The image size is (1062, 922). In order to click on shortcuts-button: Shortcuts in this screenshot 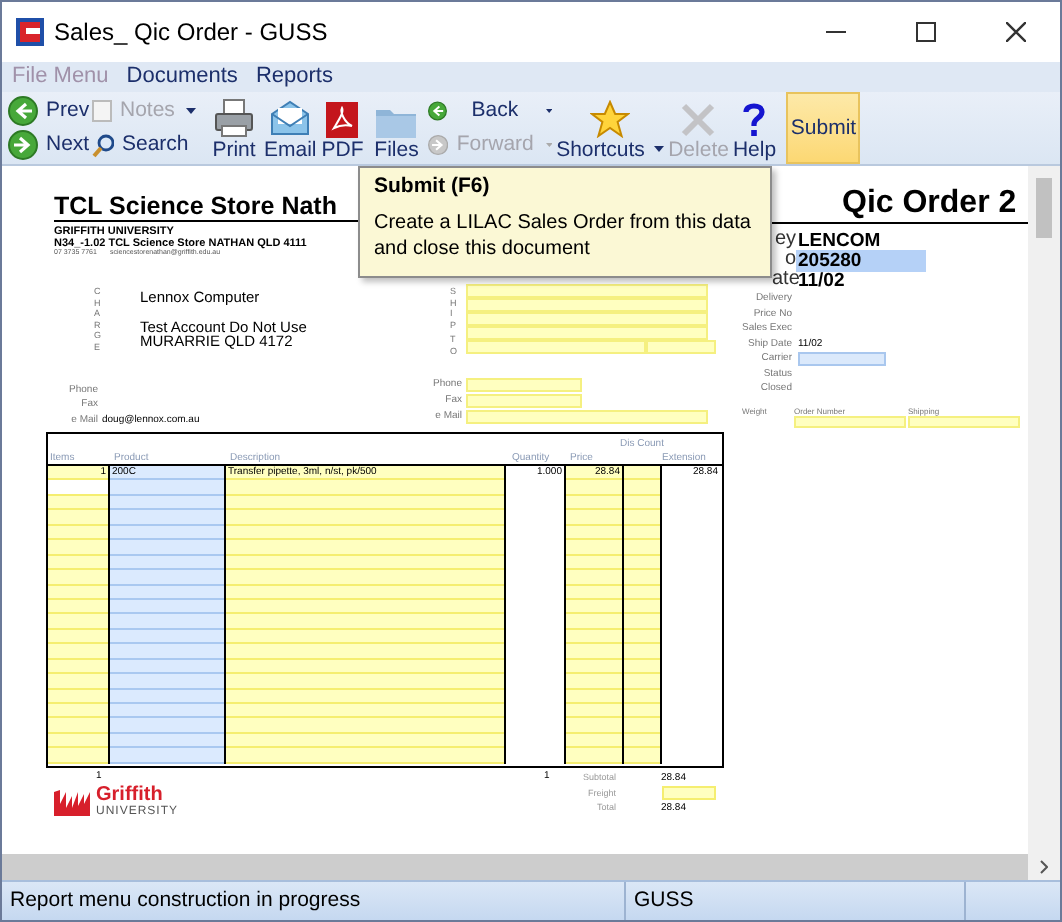, I will do `click(610, 128)`.